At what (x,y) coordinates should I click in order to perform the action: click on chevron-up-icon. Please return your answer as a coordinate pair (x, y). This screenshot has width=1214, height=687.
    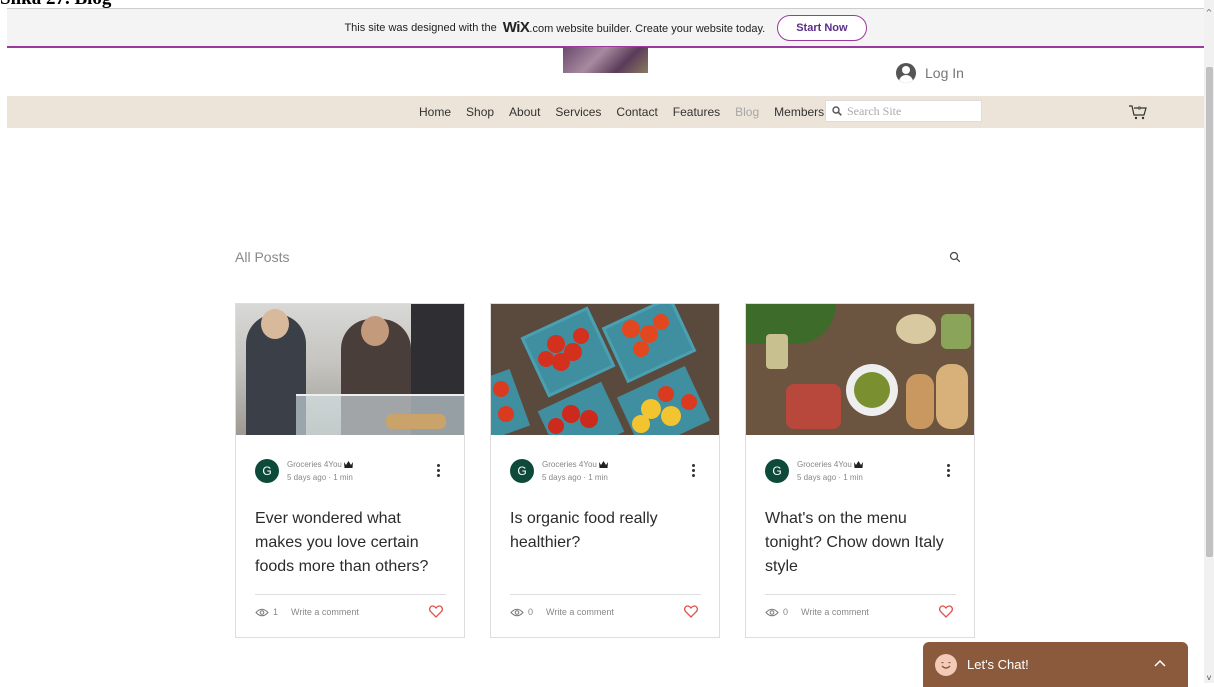
    Looking at the image, I should click on (1160, 663).